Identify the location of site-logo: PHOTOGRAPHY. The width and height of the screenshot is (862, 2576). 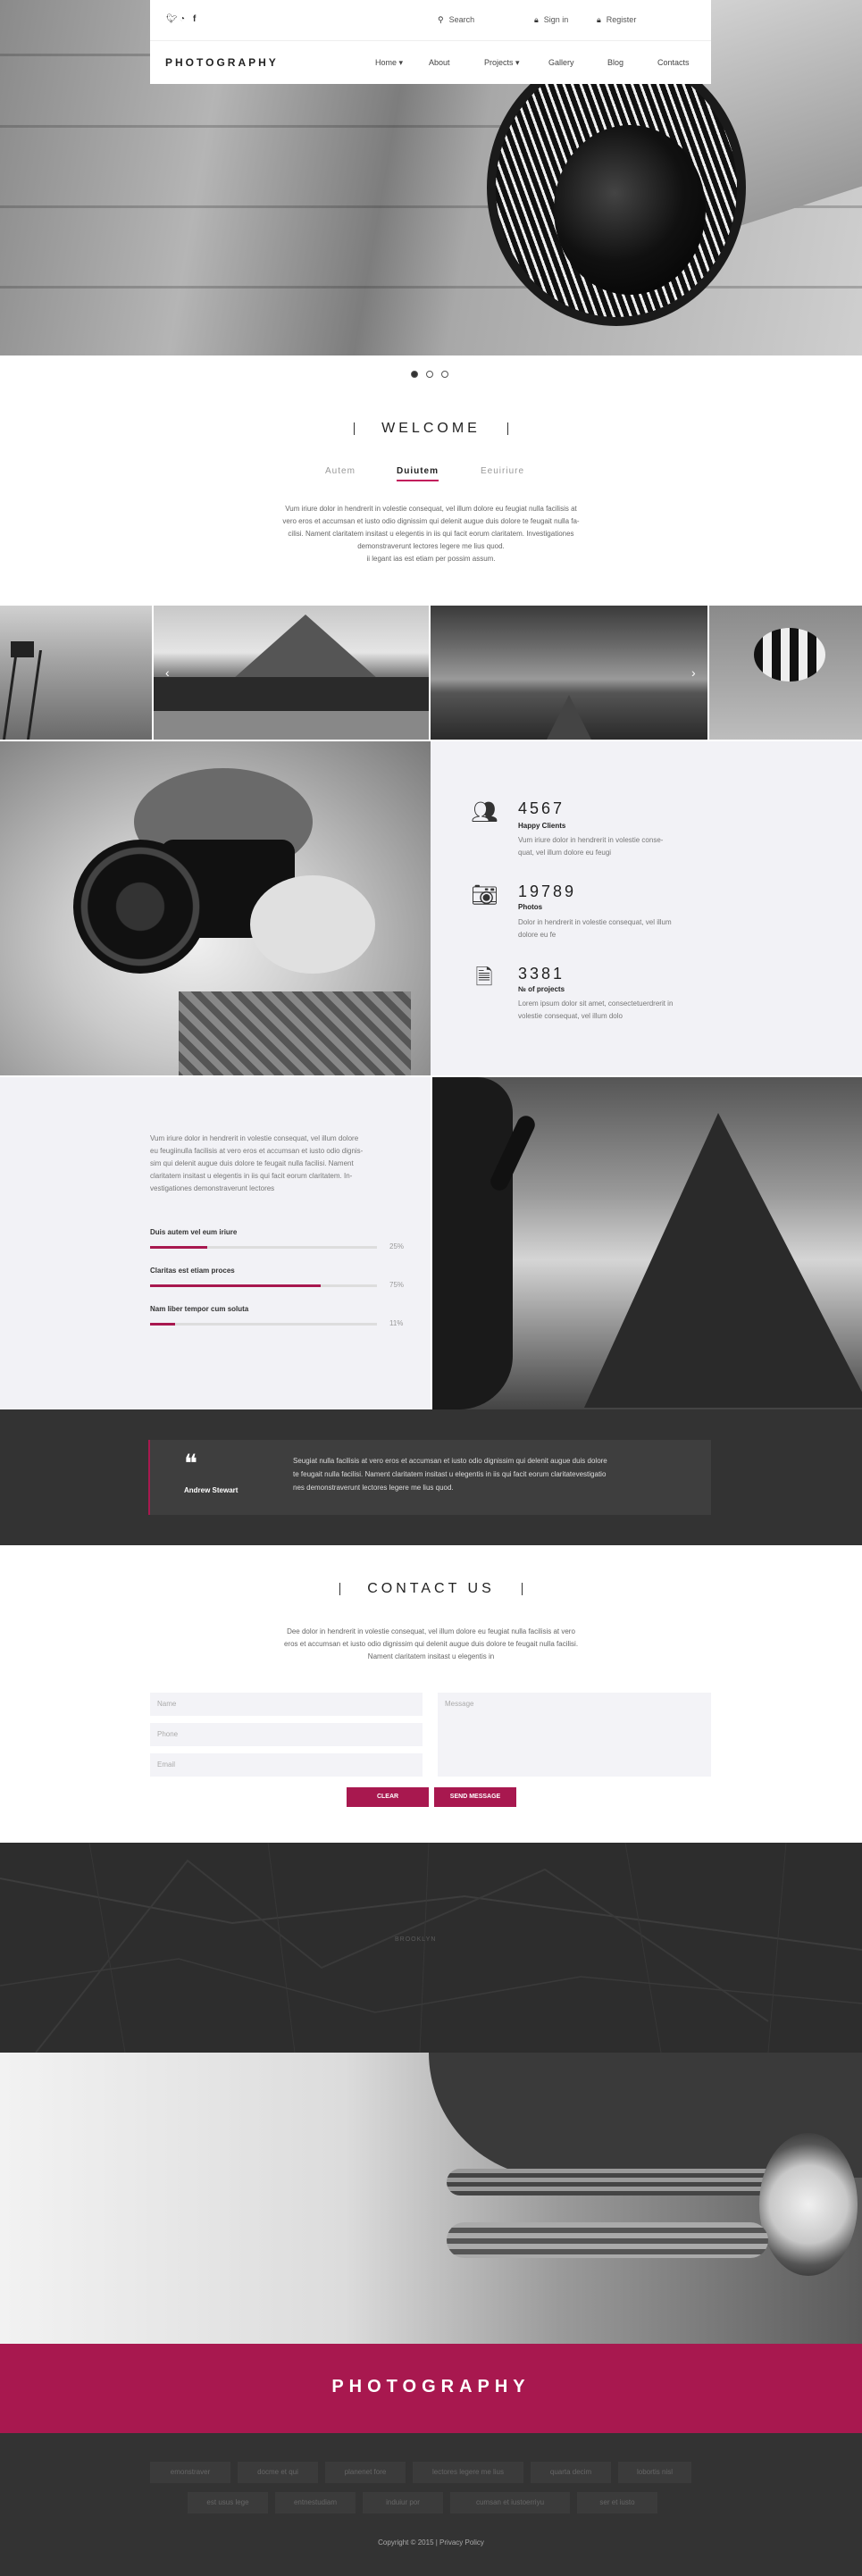
(222, 63).